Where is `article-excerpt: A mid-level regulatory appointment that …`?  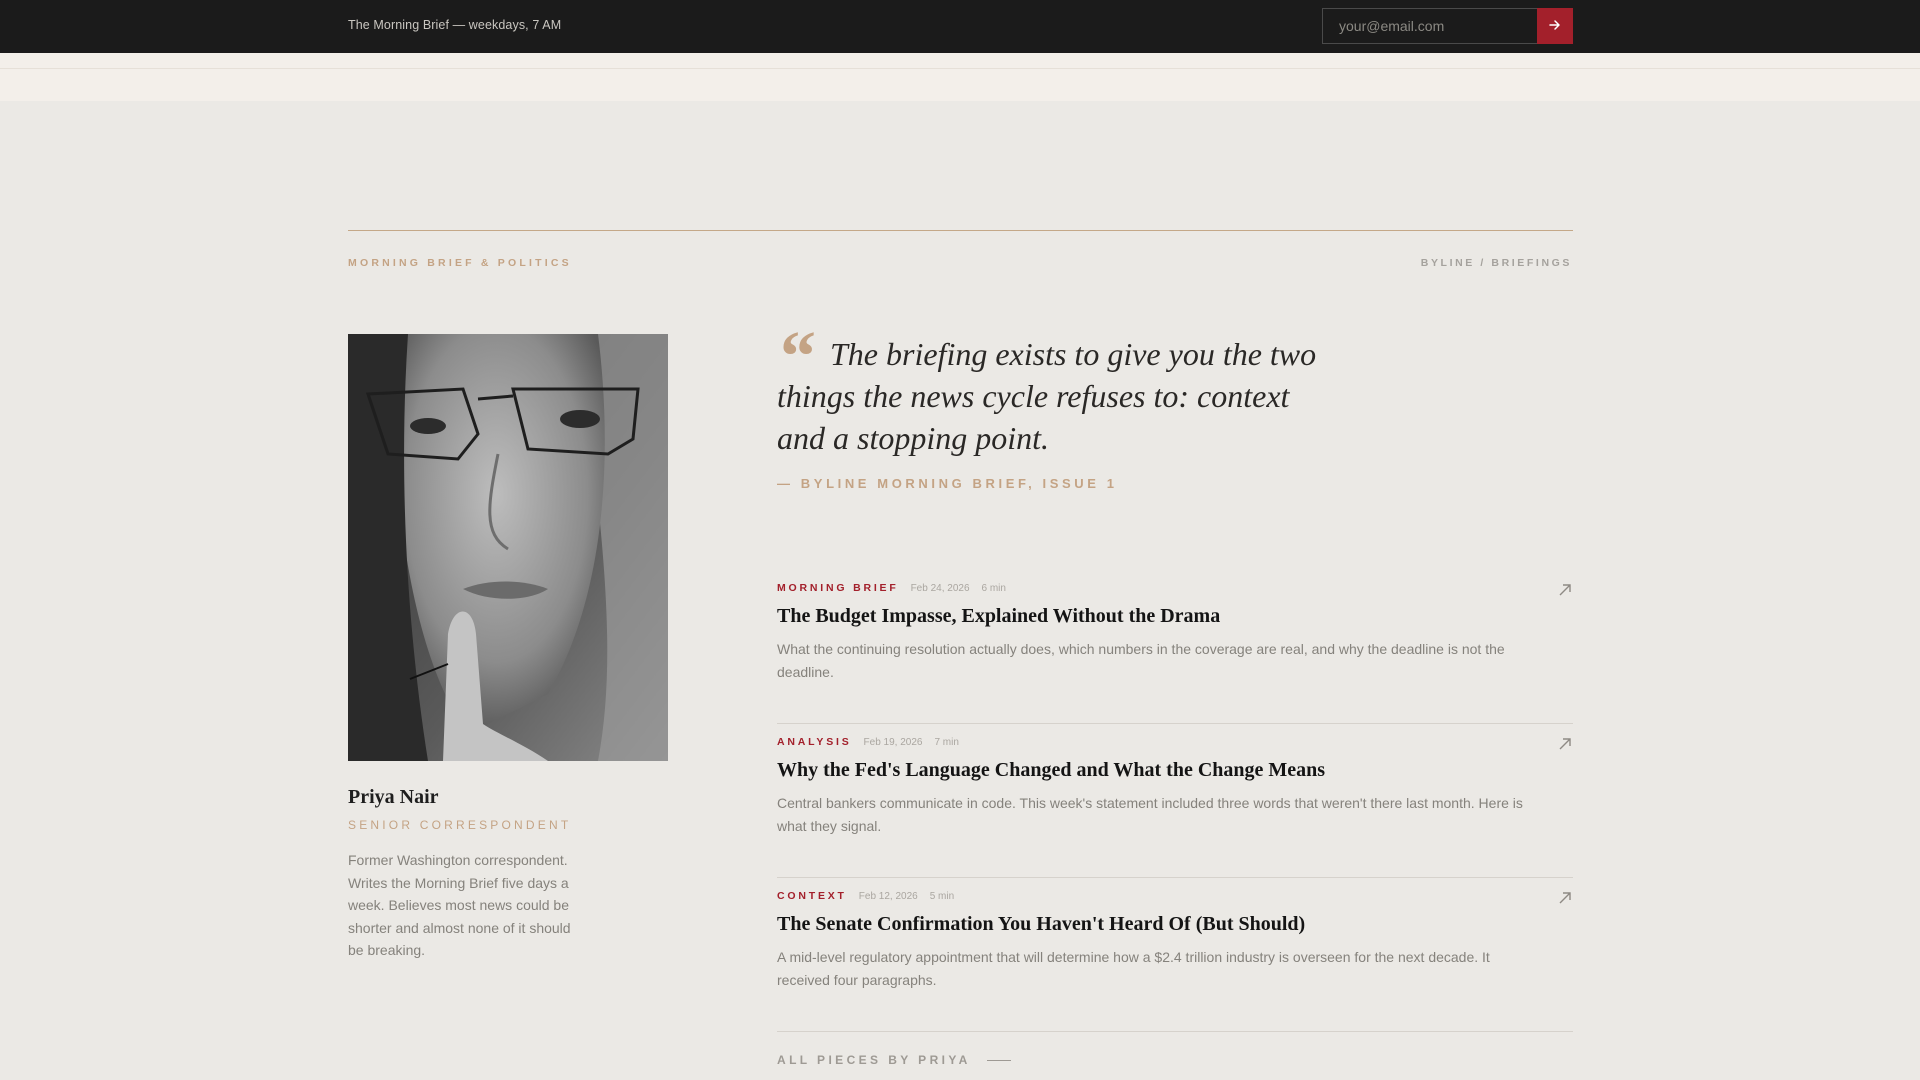 article-excerpt: A mid-level regulatory appointment that … is located at coordinates (1133, 968).